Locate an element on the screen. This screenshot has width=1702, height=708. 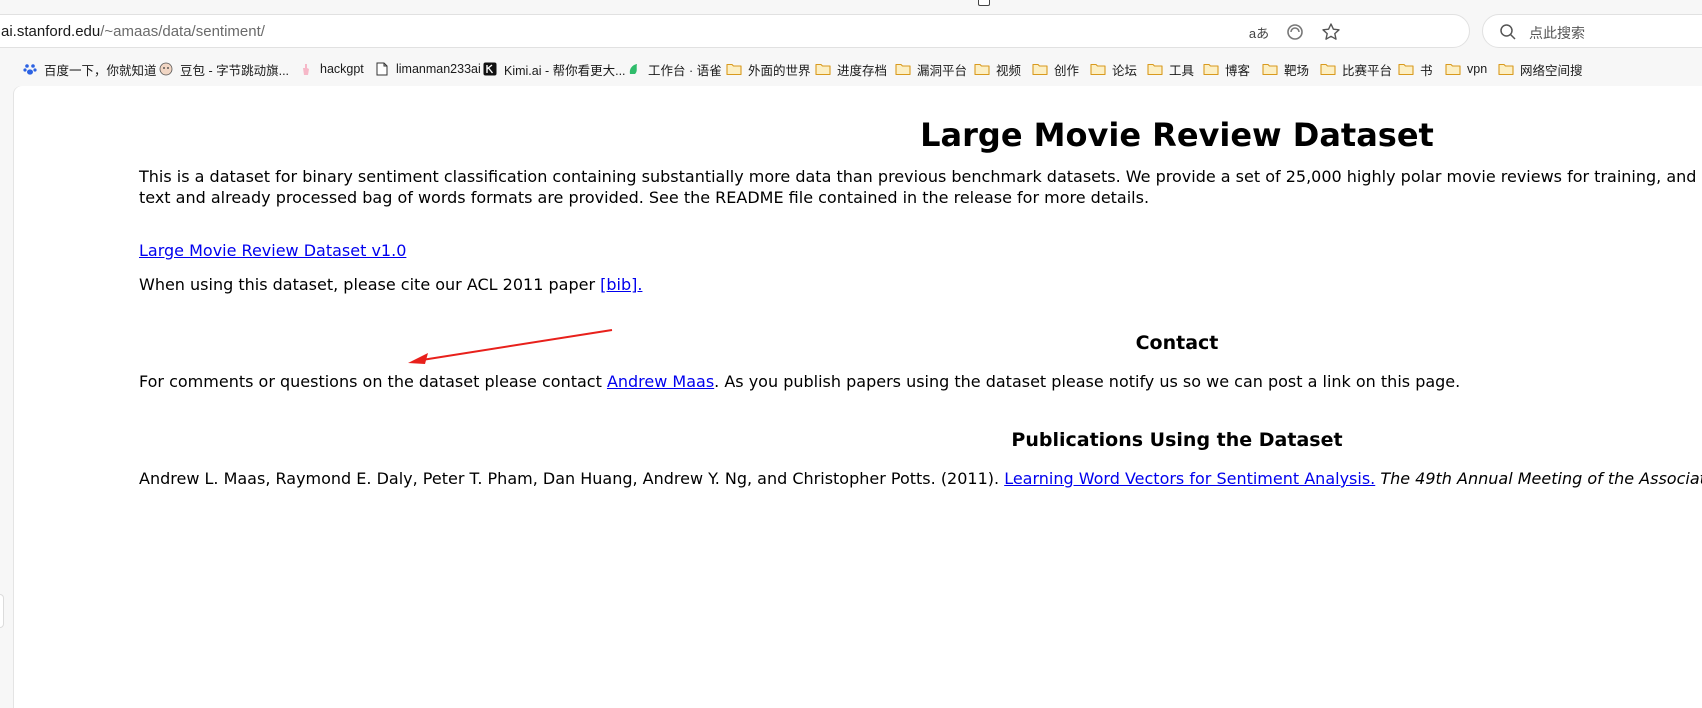
bookmark-item: limanman233ai is located at coordinates (427, 69).